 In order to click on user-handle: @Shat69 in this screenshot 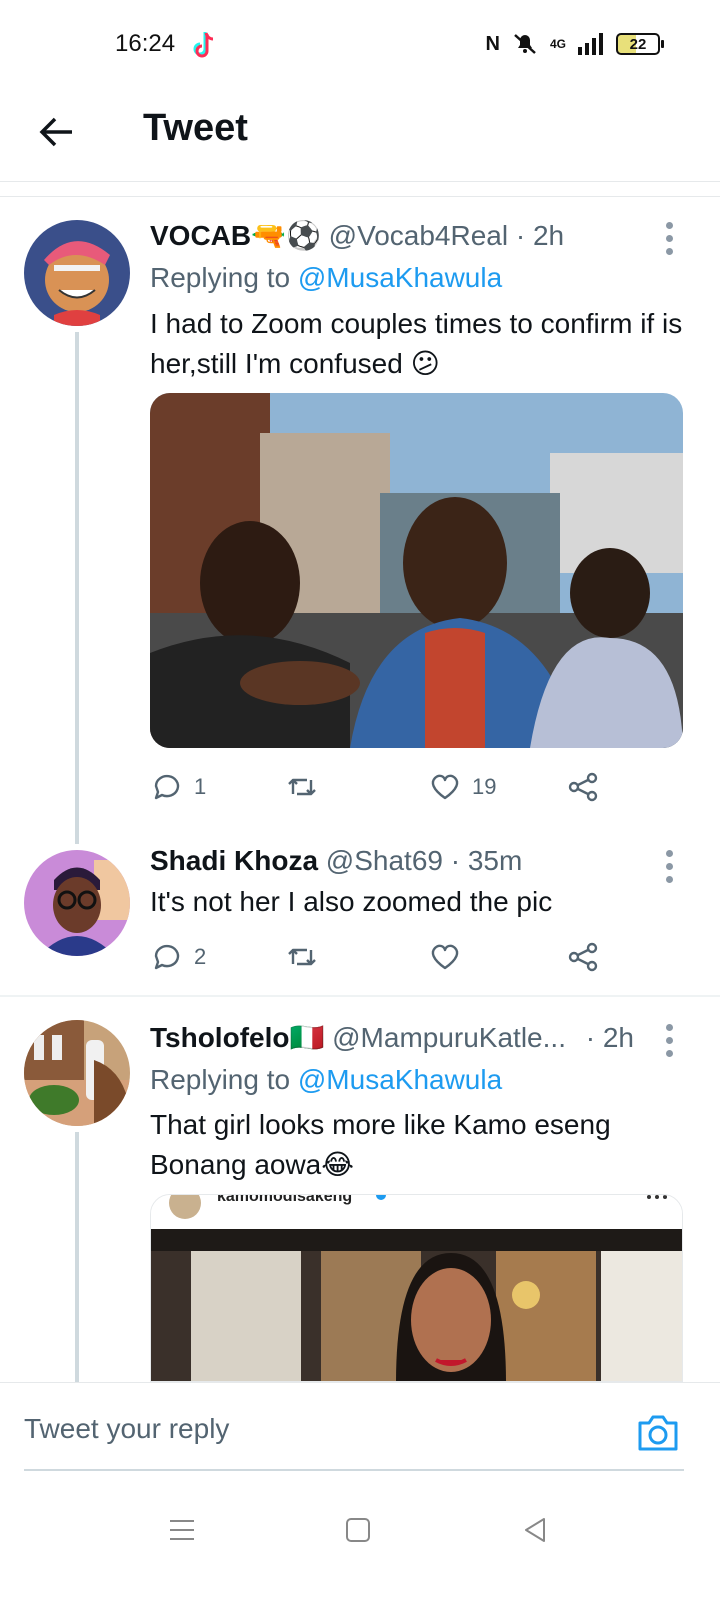, I will do `click(384, 860)`.